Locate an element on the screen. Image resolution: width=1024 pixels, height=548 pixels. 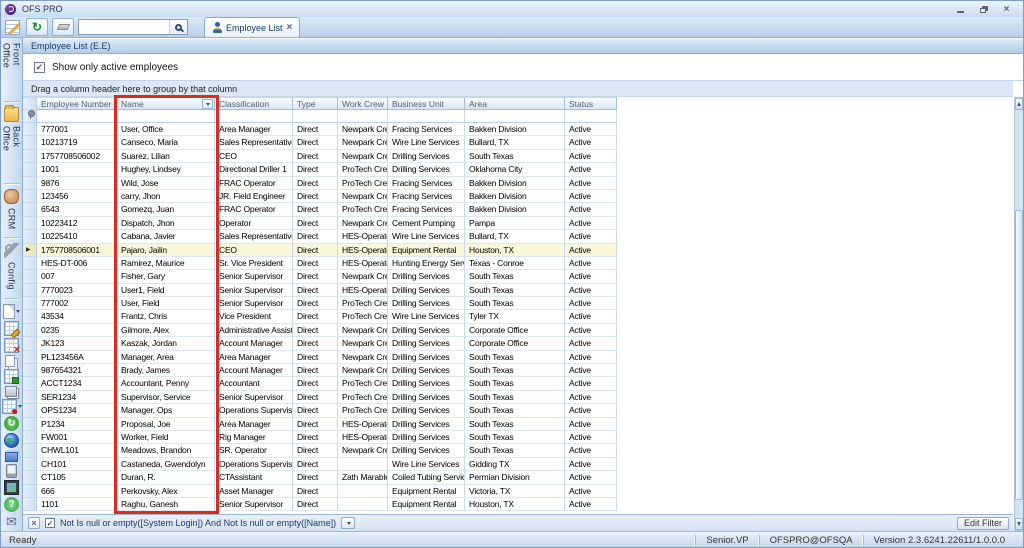
grid-cell: FRAC Operator is located at coordinates (254, 210).